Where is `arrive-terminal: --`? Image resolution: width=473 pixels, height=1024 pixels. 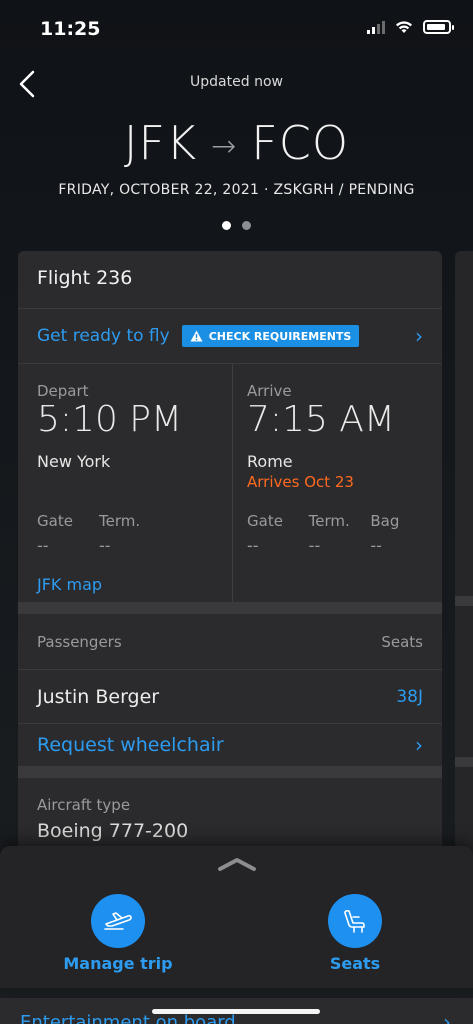
arrive-terminal: -- is located at coordinates (314, 545).